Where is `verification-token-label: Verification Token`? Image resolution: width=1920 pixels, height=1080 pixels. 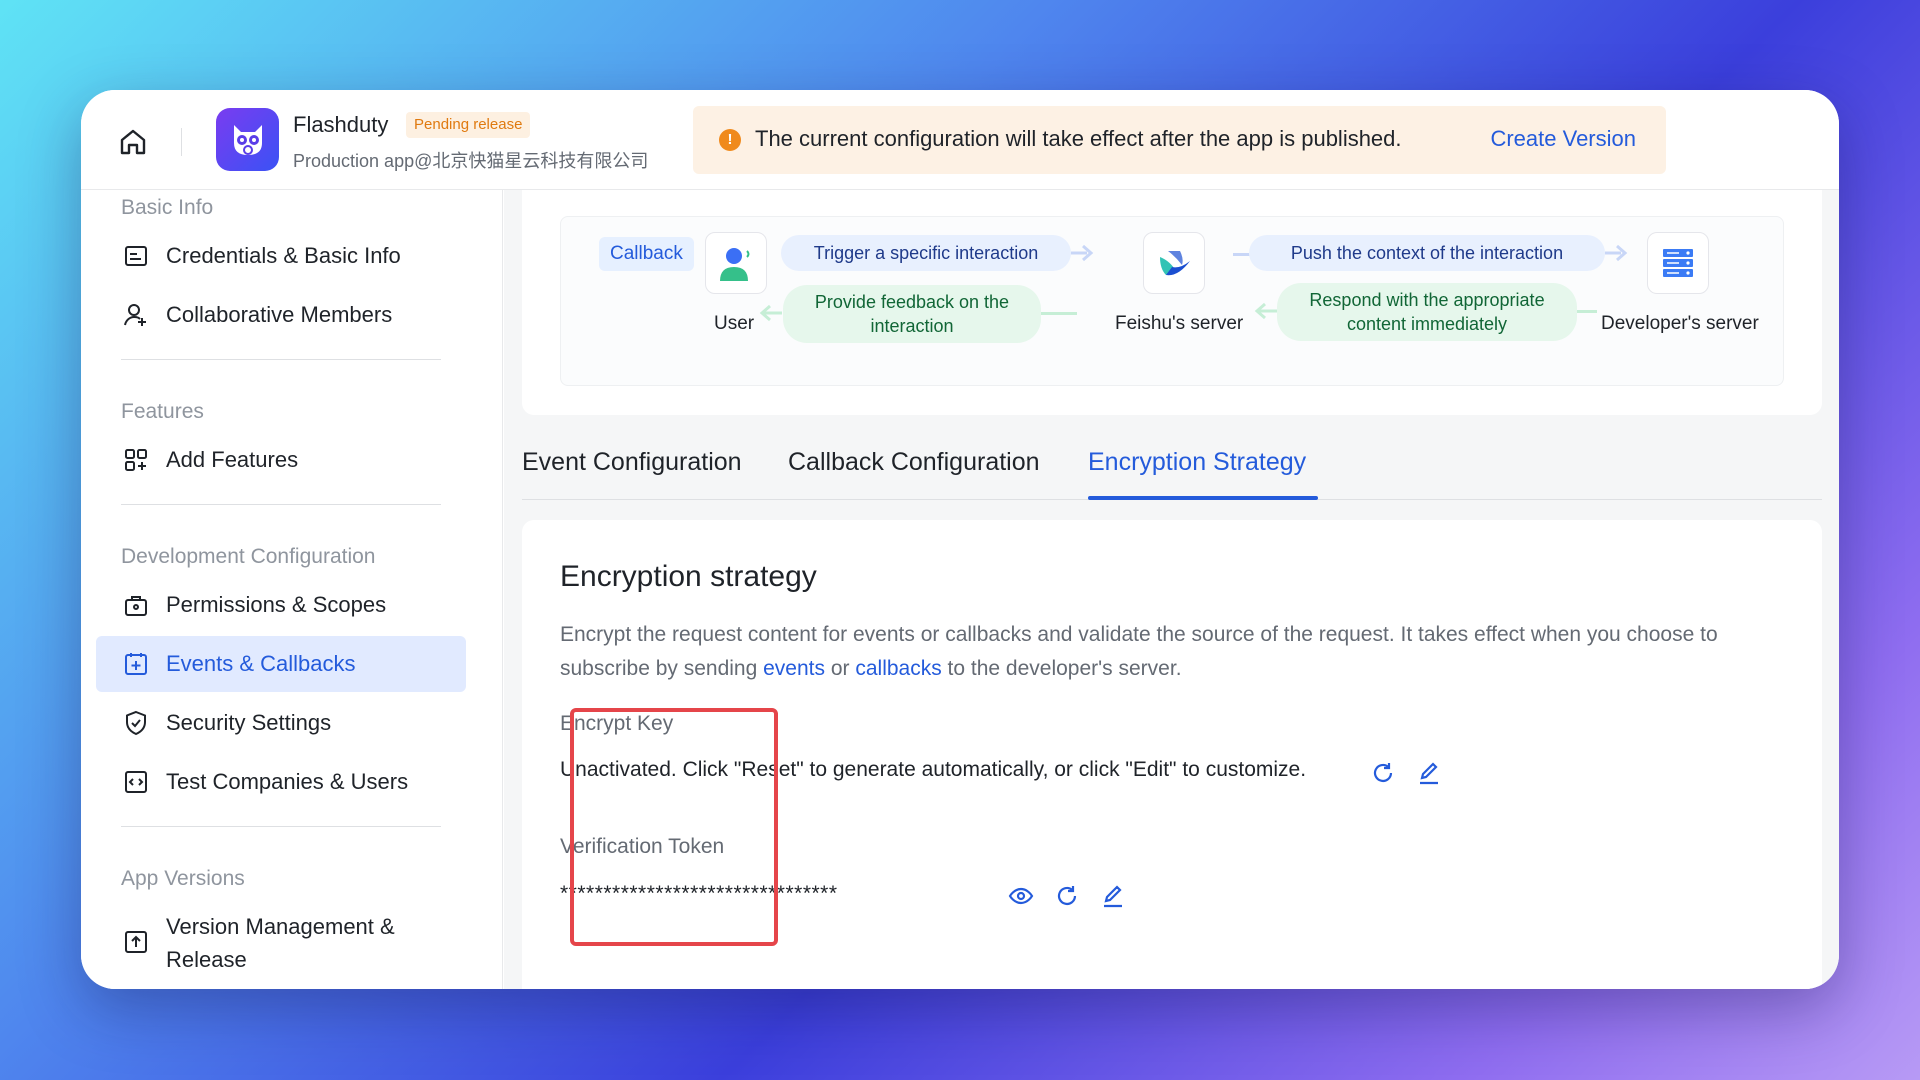
verification-token-label: Verification Token is located at coordinates (642, 846).